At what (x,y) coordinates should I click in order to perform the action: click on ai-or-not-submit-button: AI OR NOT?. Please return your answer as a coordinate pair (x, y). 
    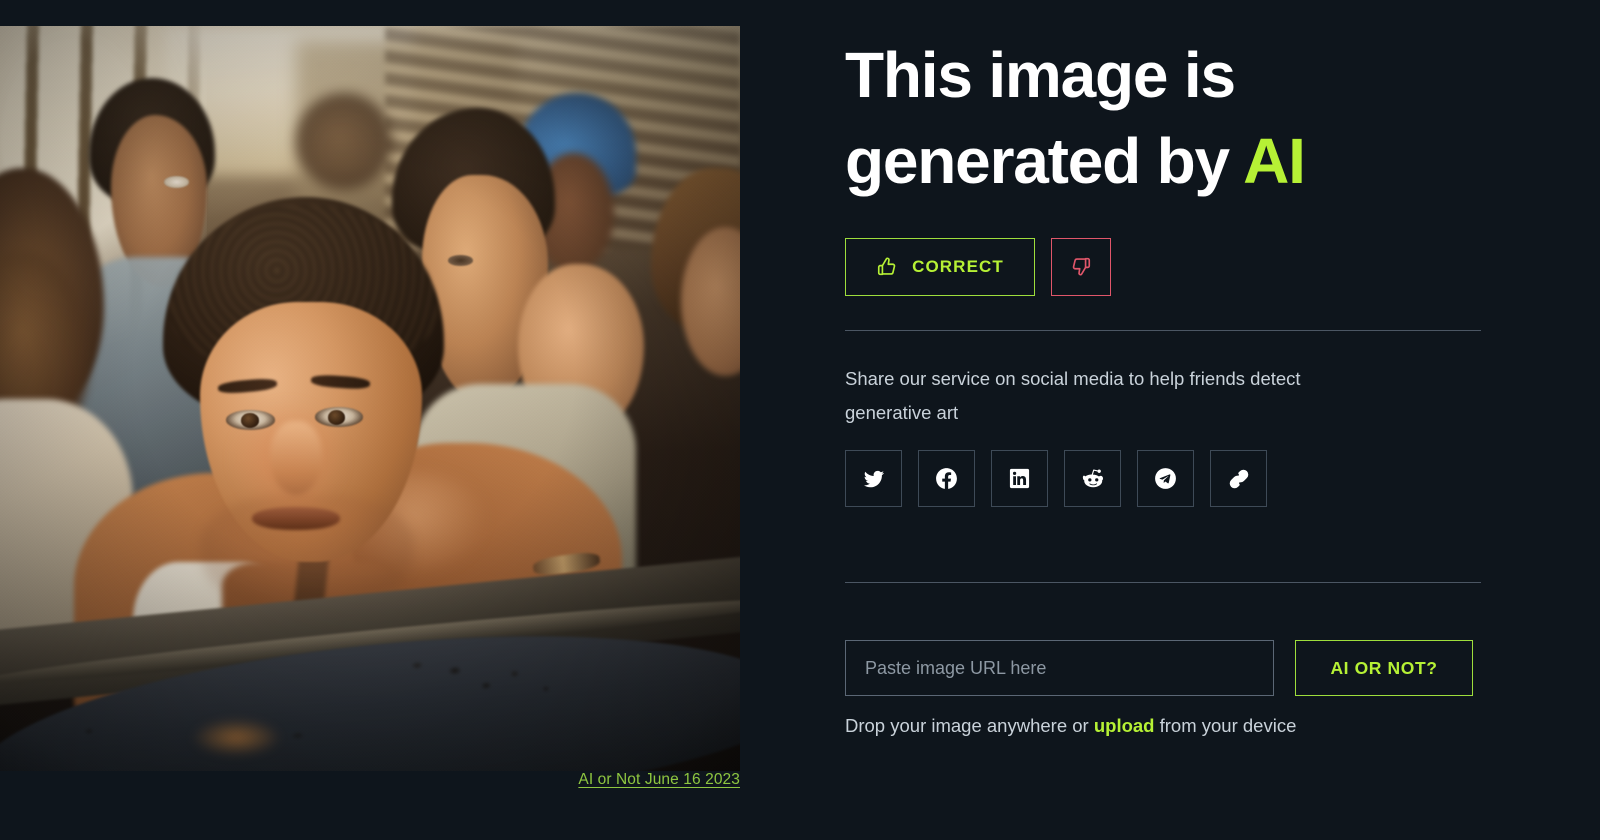
    Looking at the image, I should click on (1384, 668).